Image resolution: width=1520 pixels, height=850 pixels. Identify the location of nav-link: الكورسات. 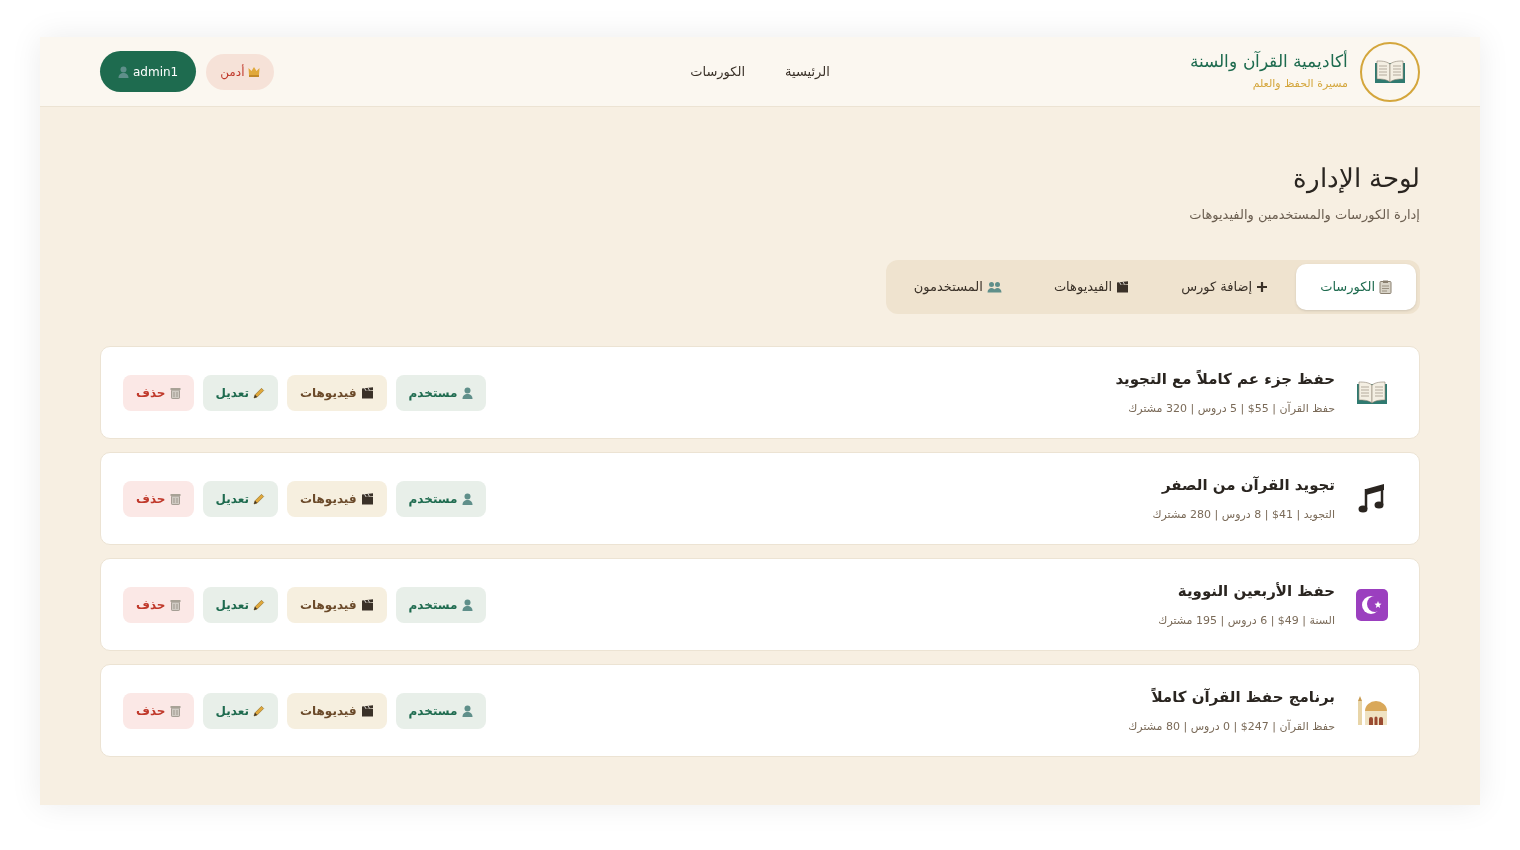
(718, 71).